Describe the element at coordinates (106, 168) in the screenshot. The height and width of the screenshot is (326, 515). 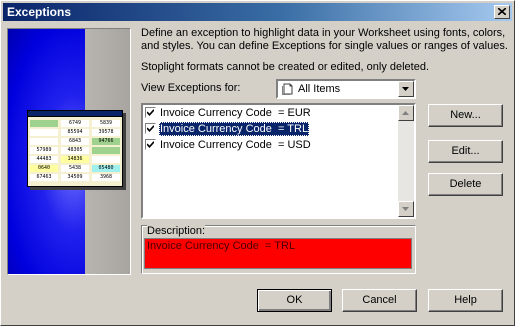
I see `thumbnail-cell: 05480` at that location.